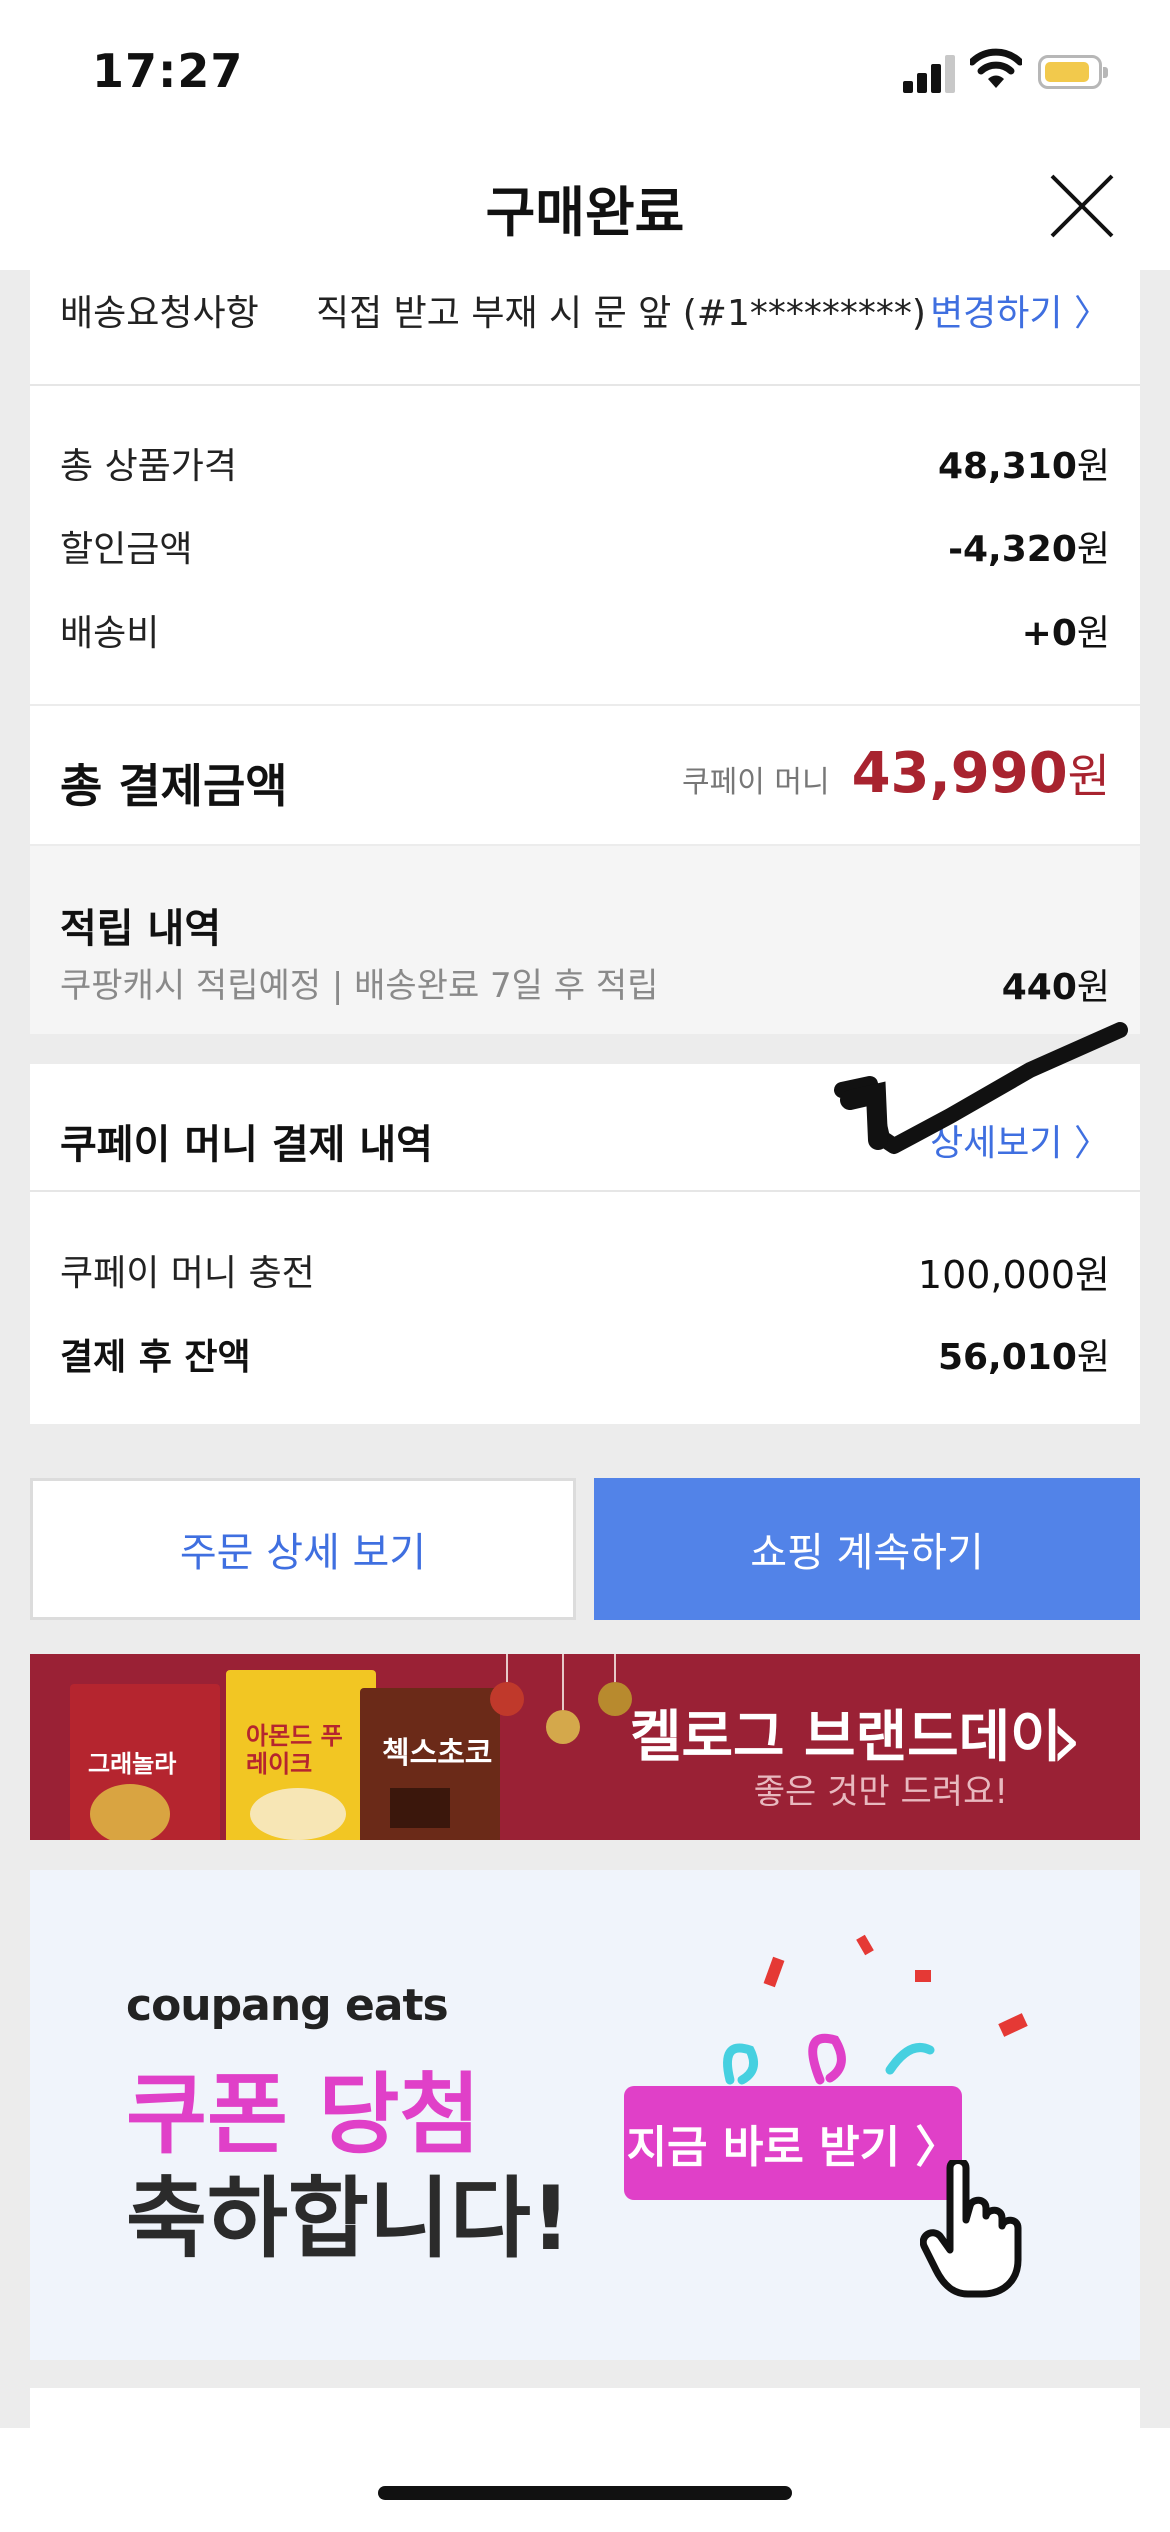 The image size is (1170, 2532). What do you see at coordinates (1013, 1275) in the screenshot?
I see `coupay-charge-value: 100,000원` at bounding box center [1013, 1275].